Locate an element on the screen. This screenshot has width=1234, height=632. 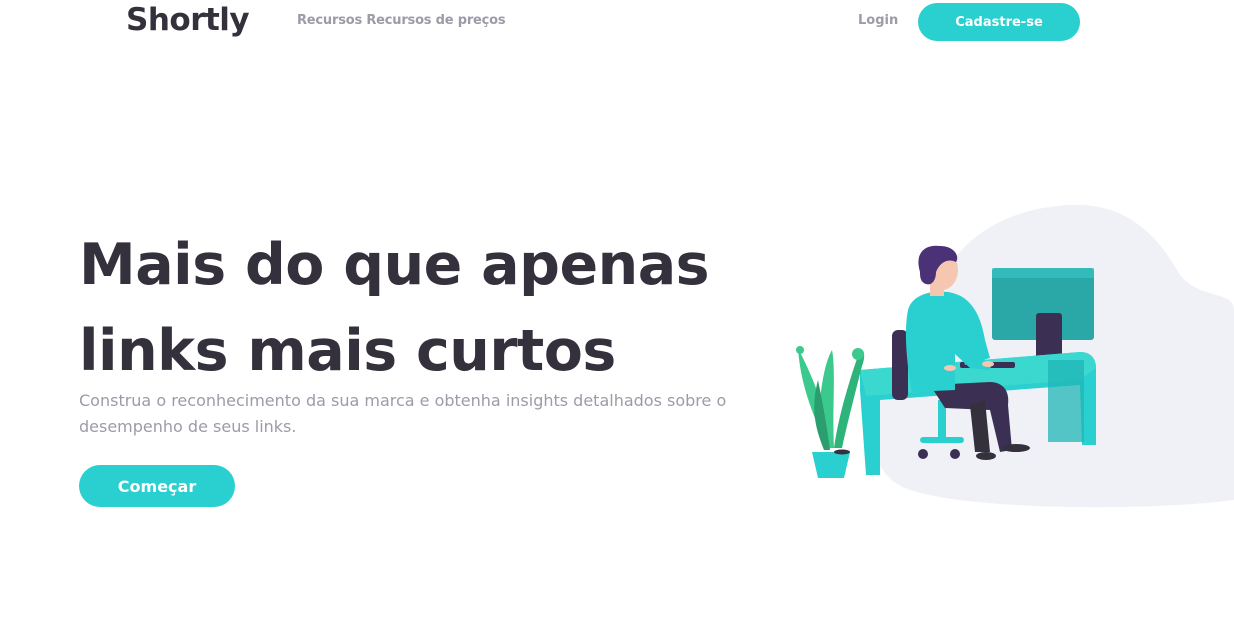
logo: Shortly is located at coordinates (188, 20).